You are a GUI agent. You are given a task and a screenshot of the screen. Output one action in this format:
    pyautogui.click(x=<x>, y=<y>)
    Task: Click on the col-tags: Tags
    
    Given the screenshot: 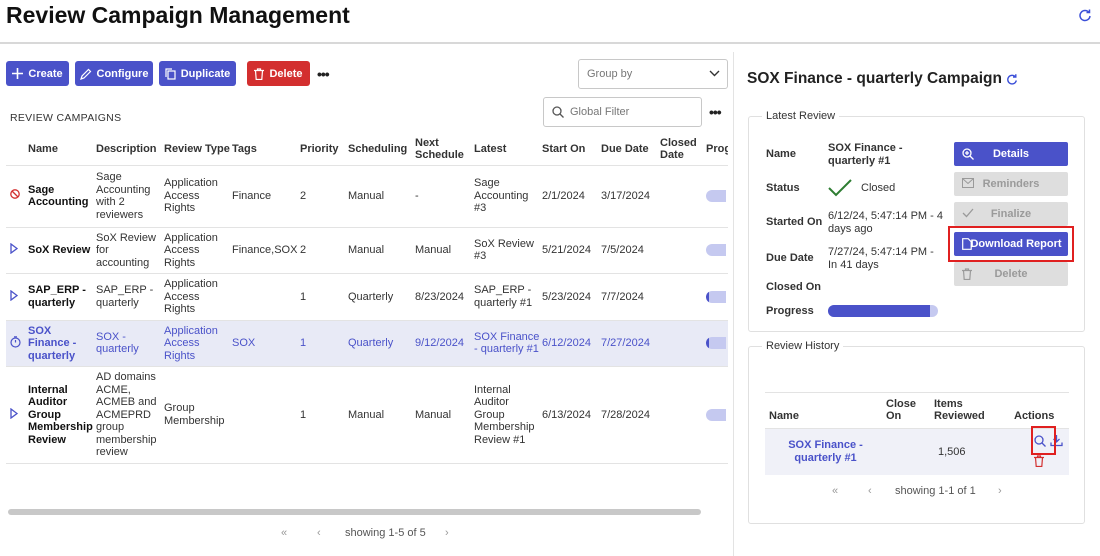 What is the action you would take?
    pyautogui.click(x=266, y=149)
    